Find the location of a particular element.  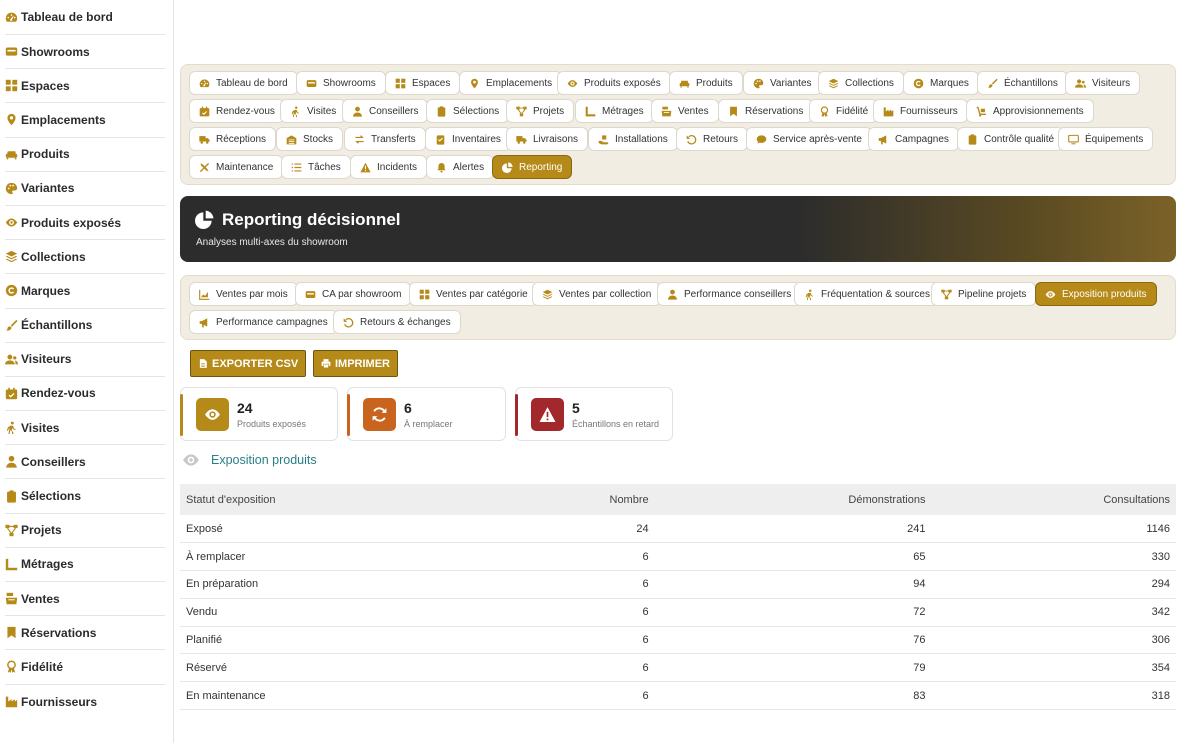

nav-showrooms: Showrooms is located at coordinates (341, 83).